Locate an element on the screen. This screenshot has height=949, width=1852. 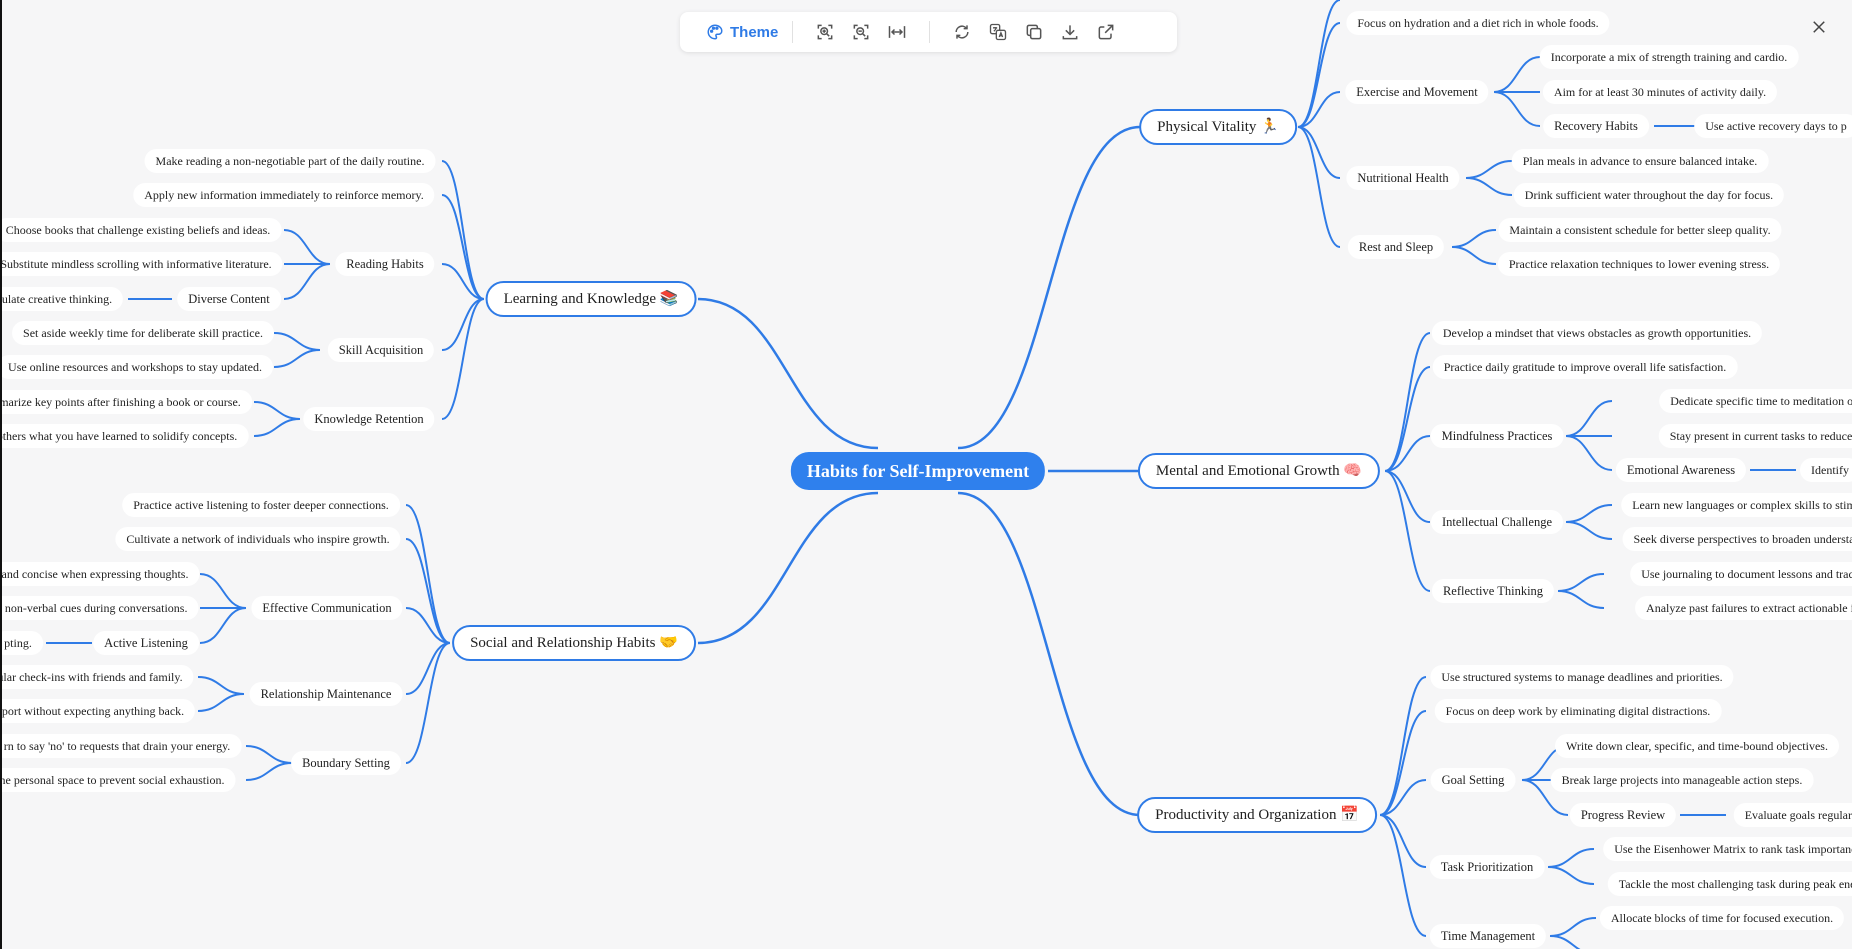
mindmap-subtopic: Reading Habits is located at coordinates (385, 264).